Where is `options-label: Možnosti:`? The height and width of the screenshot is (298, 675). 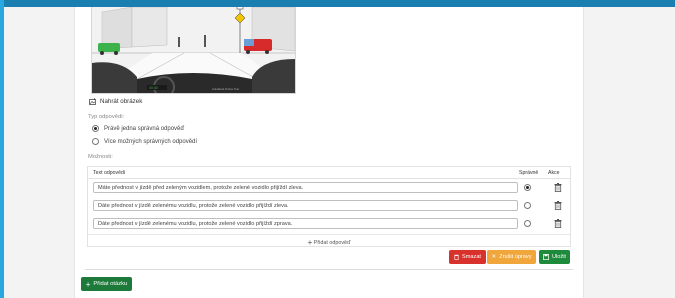
options-label: Možnosti: is located at coordinates (100, 157).